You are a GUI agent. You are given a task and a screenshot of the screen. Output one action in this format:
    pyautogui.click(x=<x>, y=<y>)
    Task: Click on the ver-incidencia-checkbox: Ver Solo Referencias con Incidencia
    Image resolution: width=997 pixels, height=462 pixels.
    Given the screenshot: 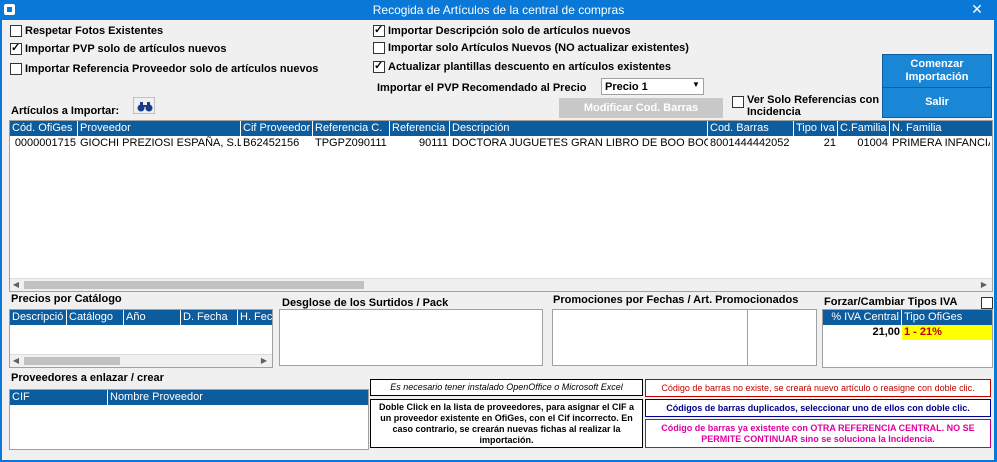 What is the action you would take?
    pyautogui.click(x=807, y=106)
    